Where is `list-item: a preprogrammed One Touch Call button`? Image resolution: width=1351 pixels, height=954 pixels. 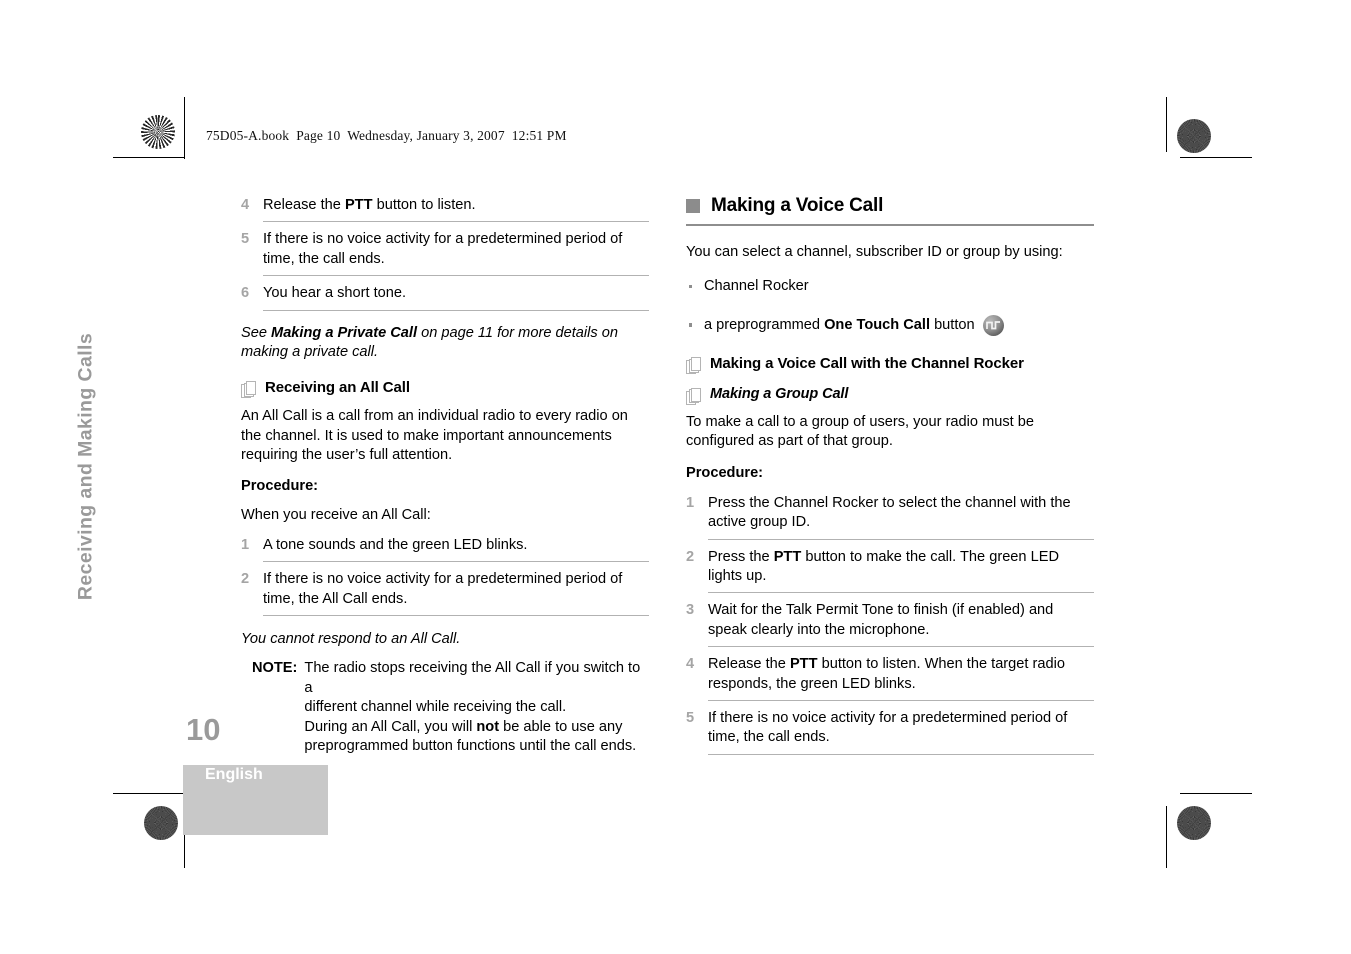
list-item: a preprogrammed One Touch Call button is located at coordinates (890, 326).